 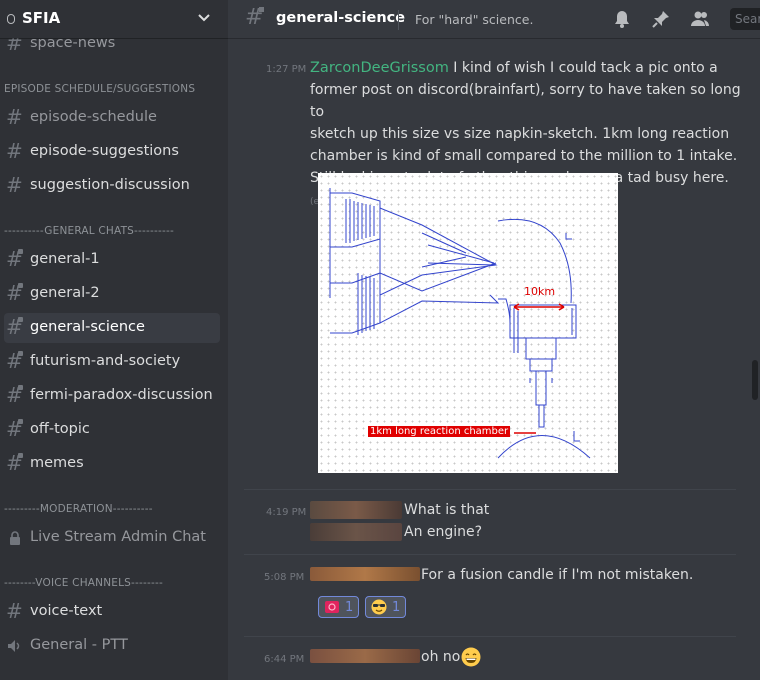 What do you see at coordinates (114, 19) in the screenshot?
I see `server-header: SFIA` at bounding box center [114, 19].